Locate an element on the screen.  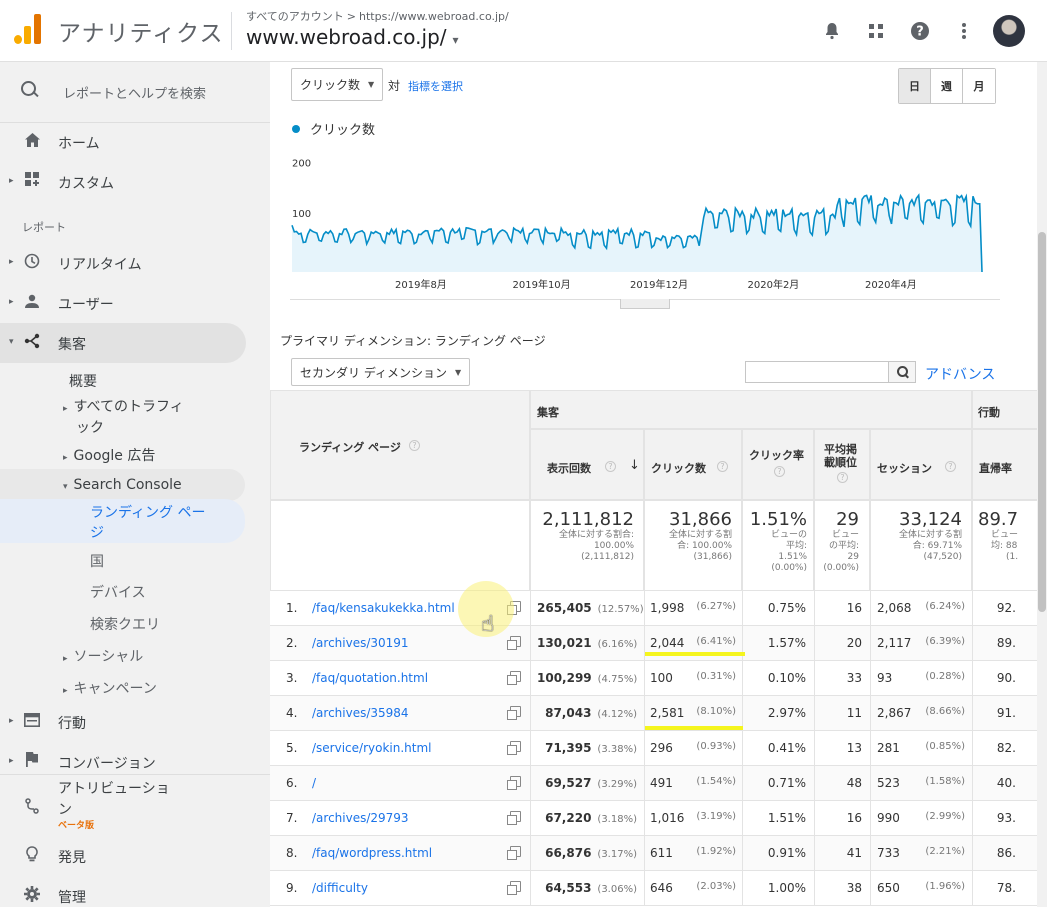
landing-page-link: /archives/35984 is located at coordinates (360, 713).